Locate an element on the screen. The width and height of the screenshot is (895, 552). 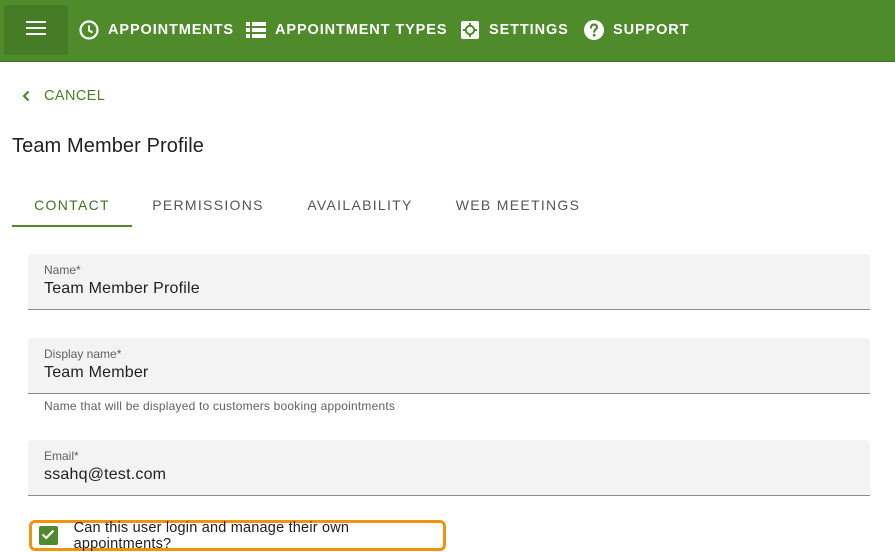
email-field-value: ssahq@test.com is located at coordinates (105, 475).